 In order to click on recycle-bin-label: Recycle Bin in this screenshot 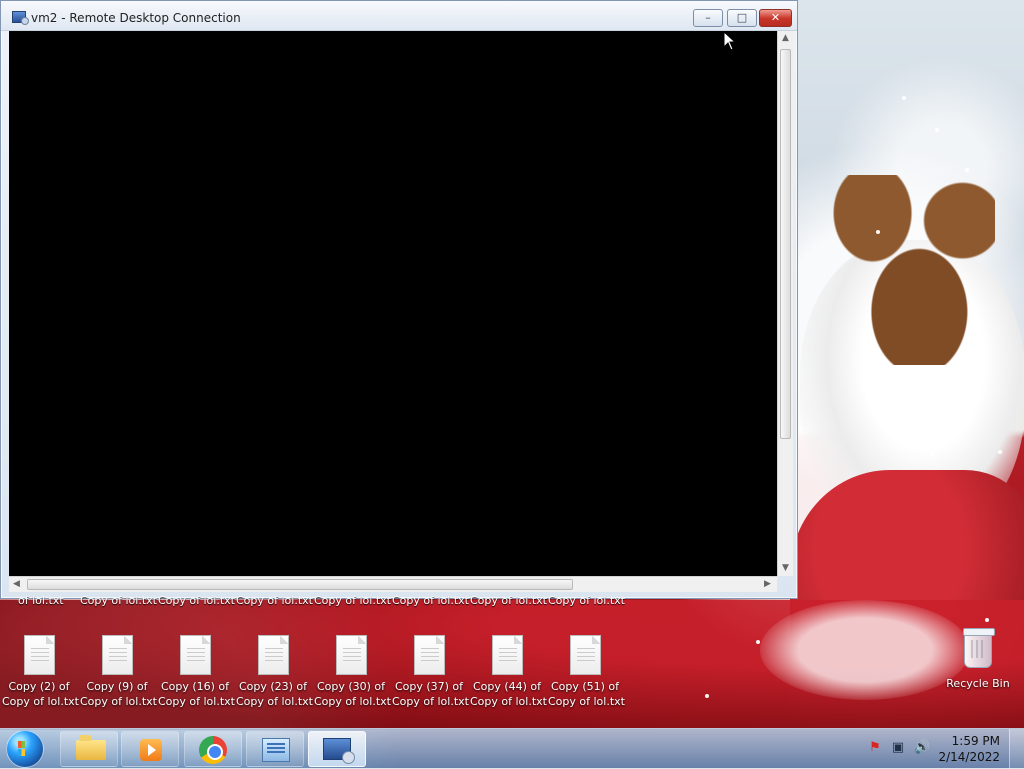, I will do `click(978, 683)`.